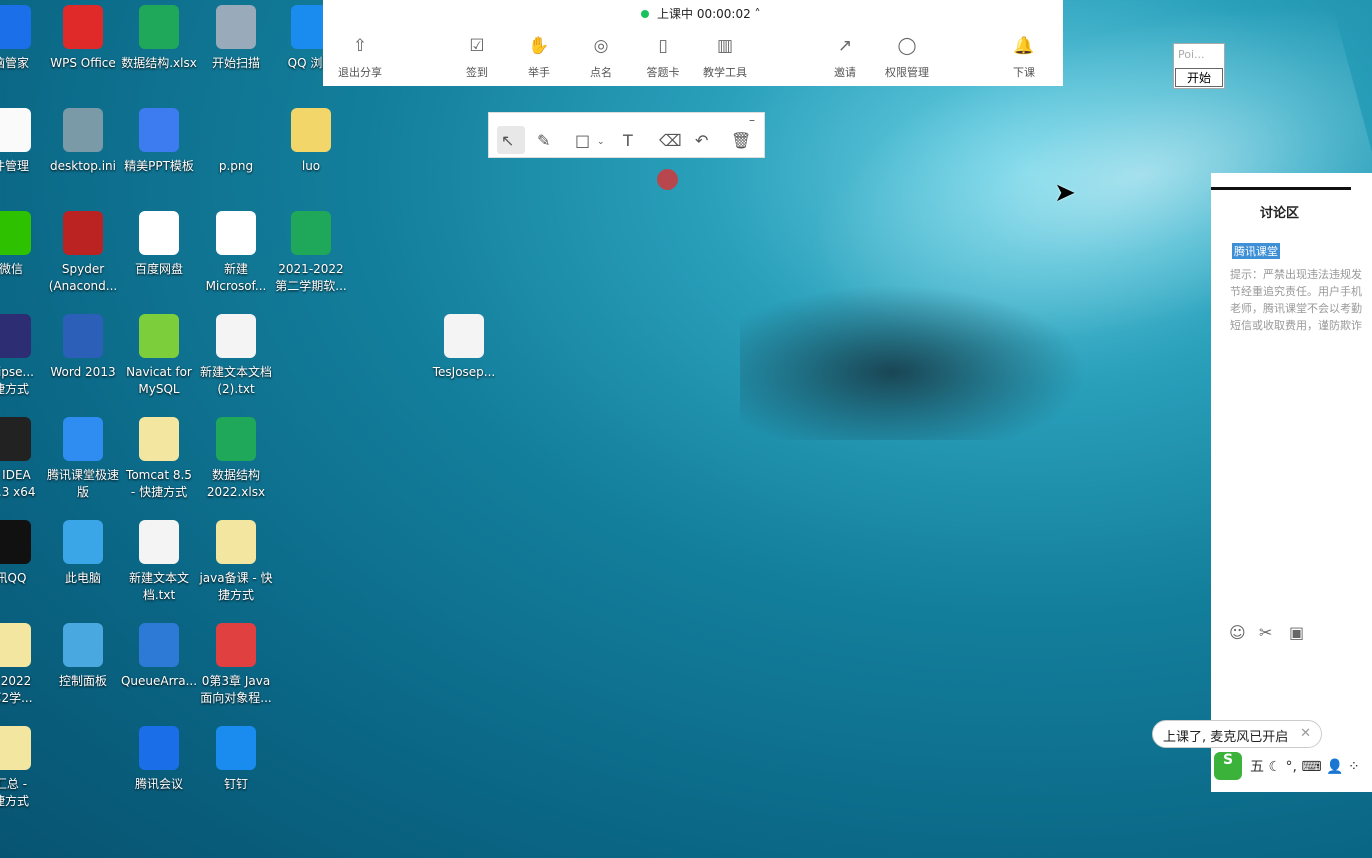 The height and width of the screenshot is (858, 1372). Describe the element at coordinates (236, 356) in the screenshot. I see `desktop-icon: 新建文本文档 (2).txt` at that location.